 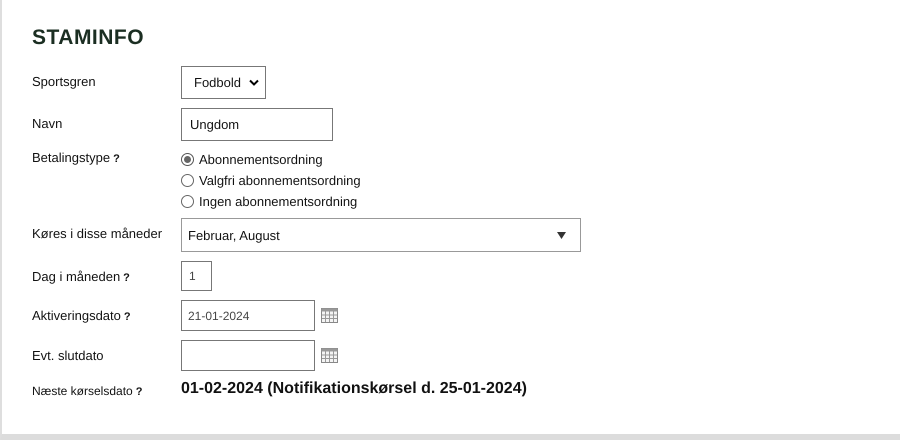 What do you see at coordinates (280, 180) in the screenshot?
I see `radio-label: Valgfri abonnementsordning` at bounding box center [280, 180].